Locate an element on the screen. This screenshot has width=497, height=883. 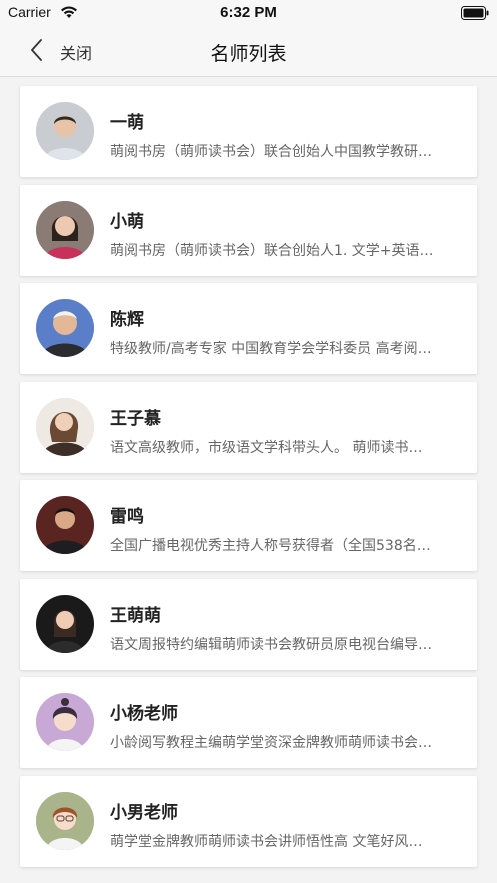
teacher-name: 一萌 is located at coordinates (127, 123).